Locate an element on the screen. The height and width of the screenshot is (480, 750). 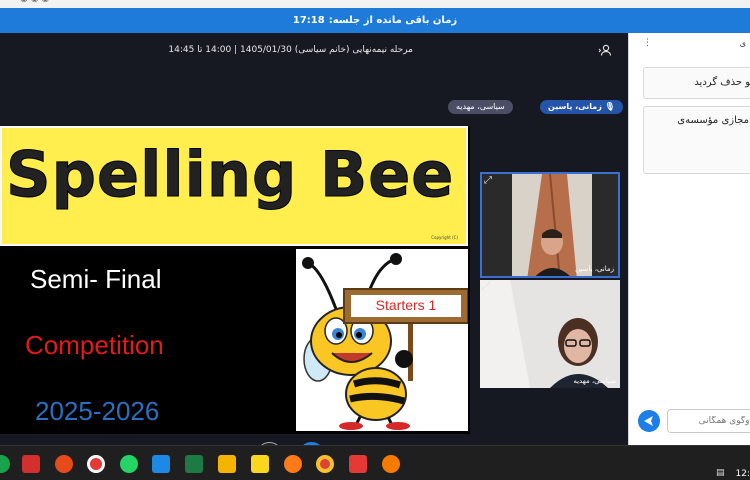
slide-semi-final: Semi- Final is located at coordinates (96, 279).